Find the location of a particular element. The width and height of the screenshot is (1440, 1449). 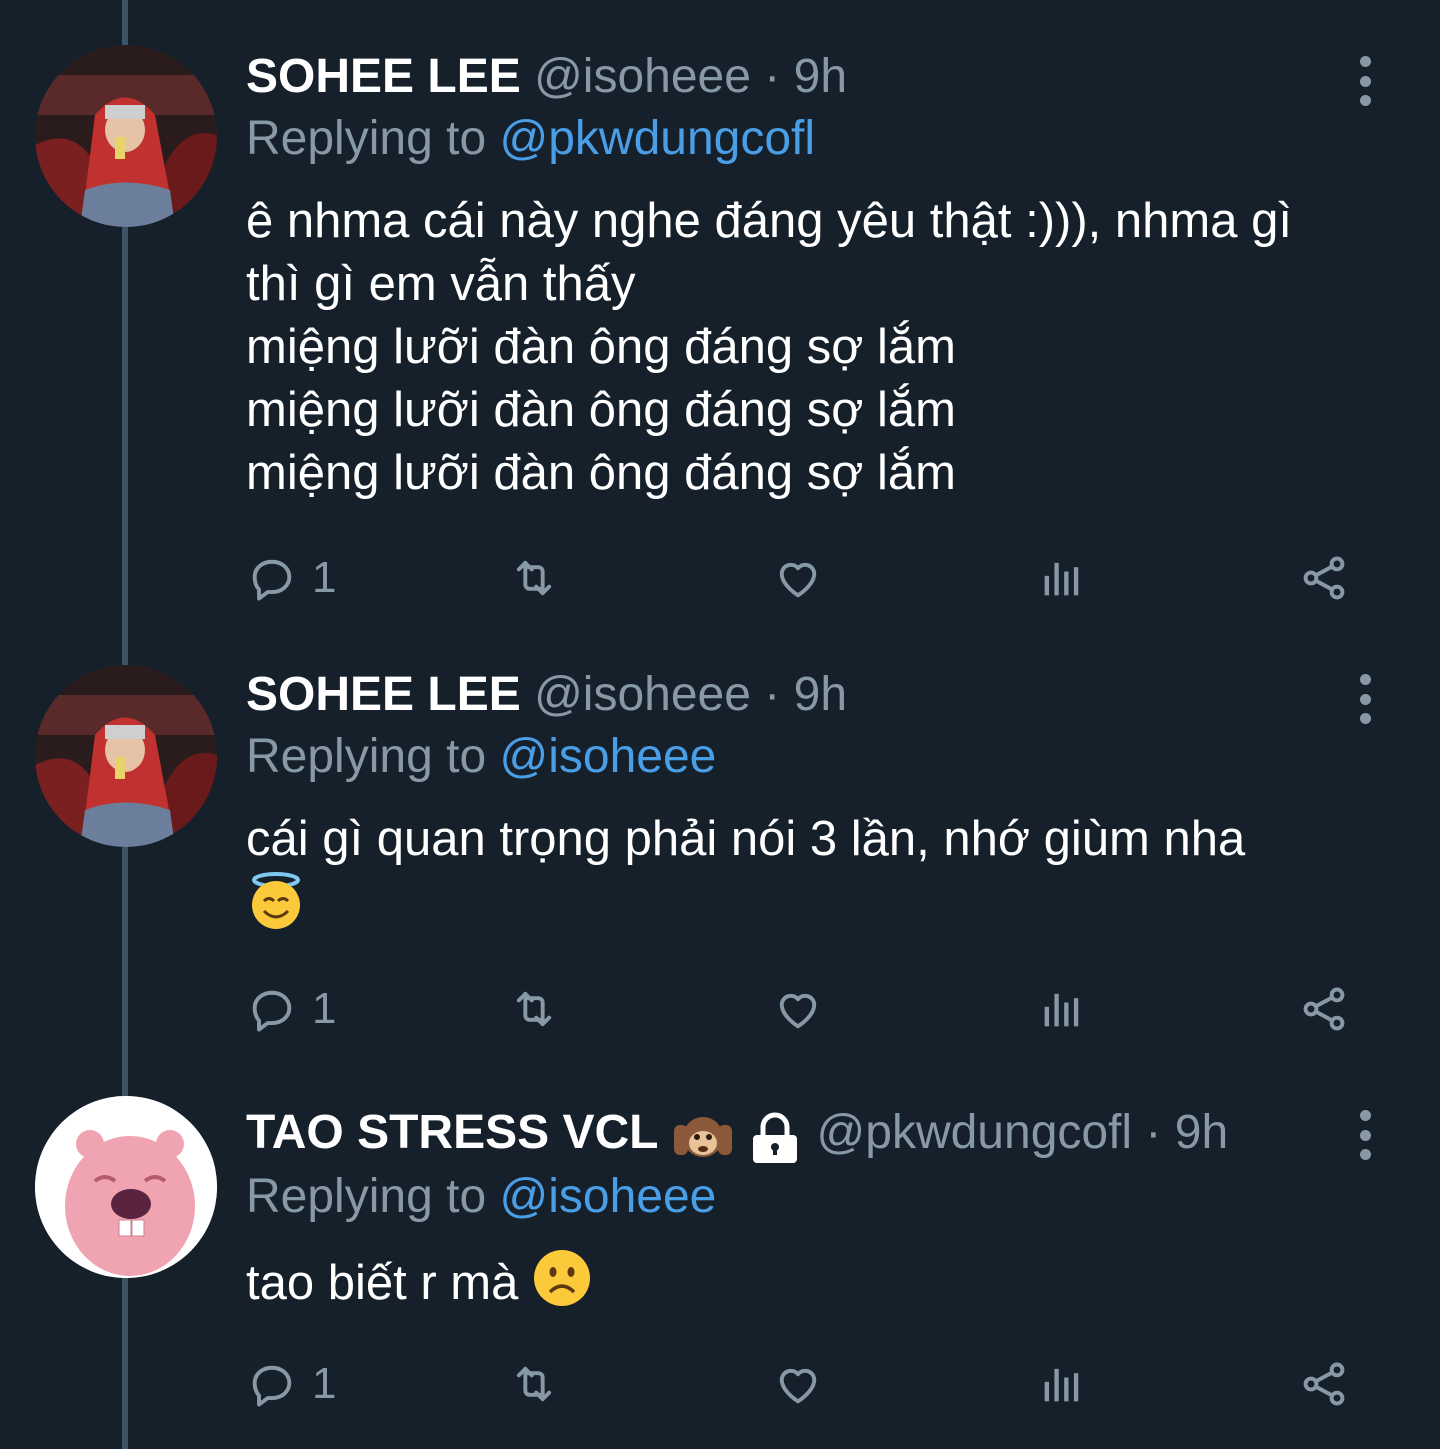

replying-to-handle: @pkwdungcofl is located at coordinates (657, 138).